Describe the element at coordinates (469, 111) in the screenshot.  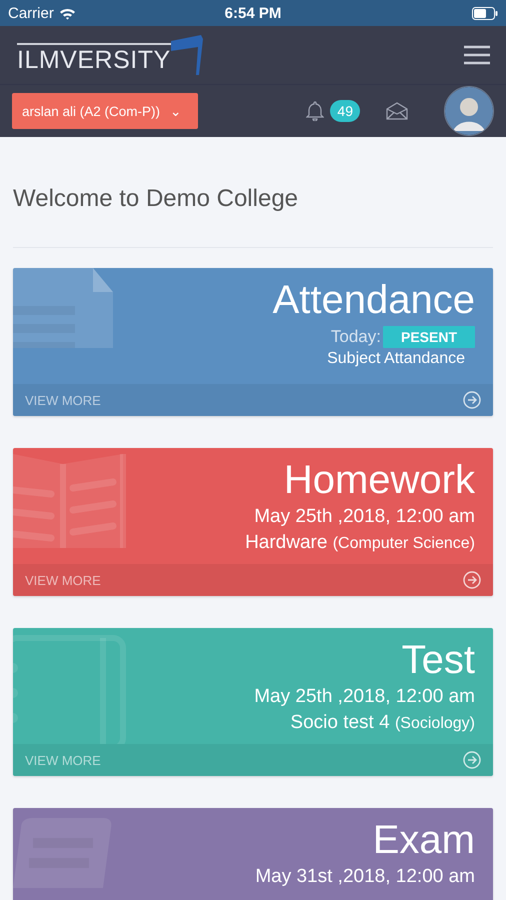
I see `avatar` at that location.